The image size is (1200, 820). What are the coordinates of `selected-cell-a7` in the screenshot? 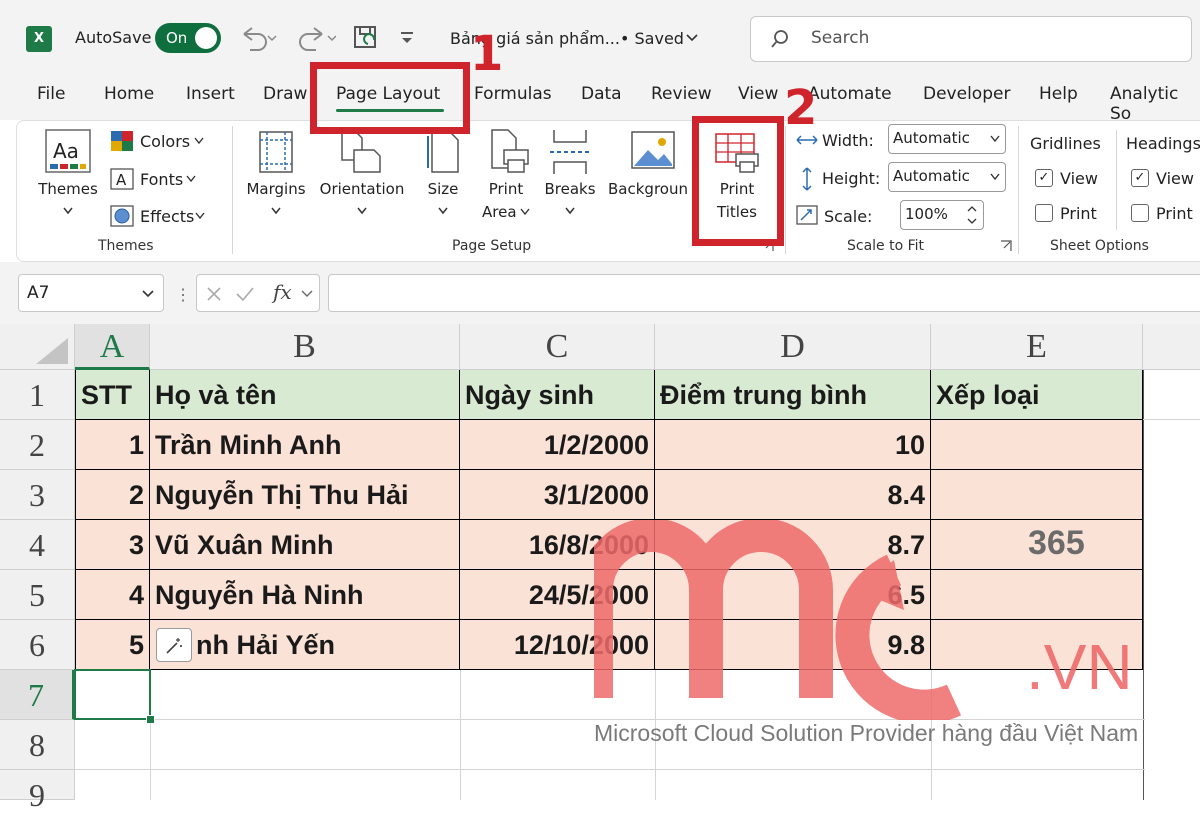 It's located at (112, 694).